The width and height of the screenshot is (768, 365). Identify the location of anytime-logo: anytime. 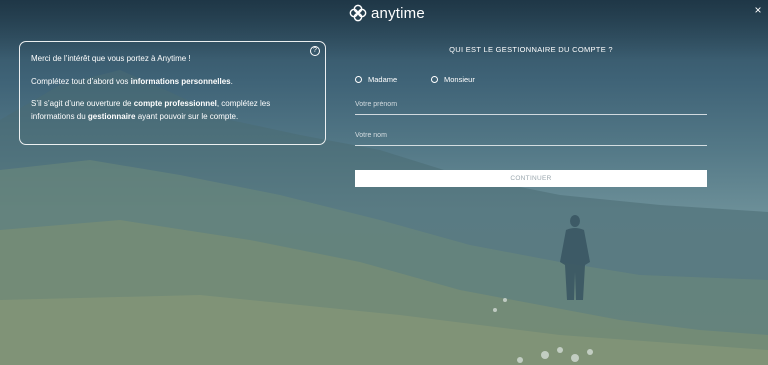
(387, 13).